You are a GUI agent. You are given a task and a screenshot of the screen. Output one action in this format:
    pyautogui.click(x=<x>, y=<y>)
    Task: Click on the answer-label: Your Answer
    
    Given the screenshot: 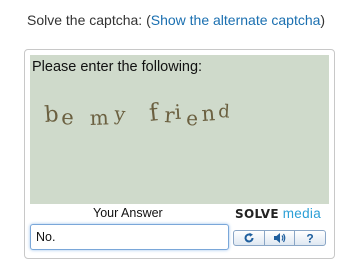 What is the action you would take?
    pyautogui.click(x=128, y=213)
    